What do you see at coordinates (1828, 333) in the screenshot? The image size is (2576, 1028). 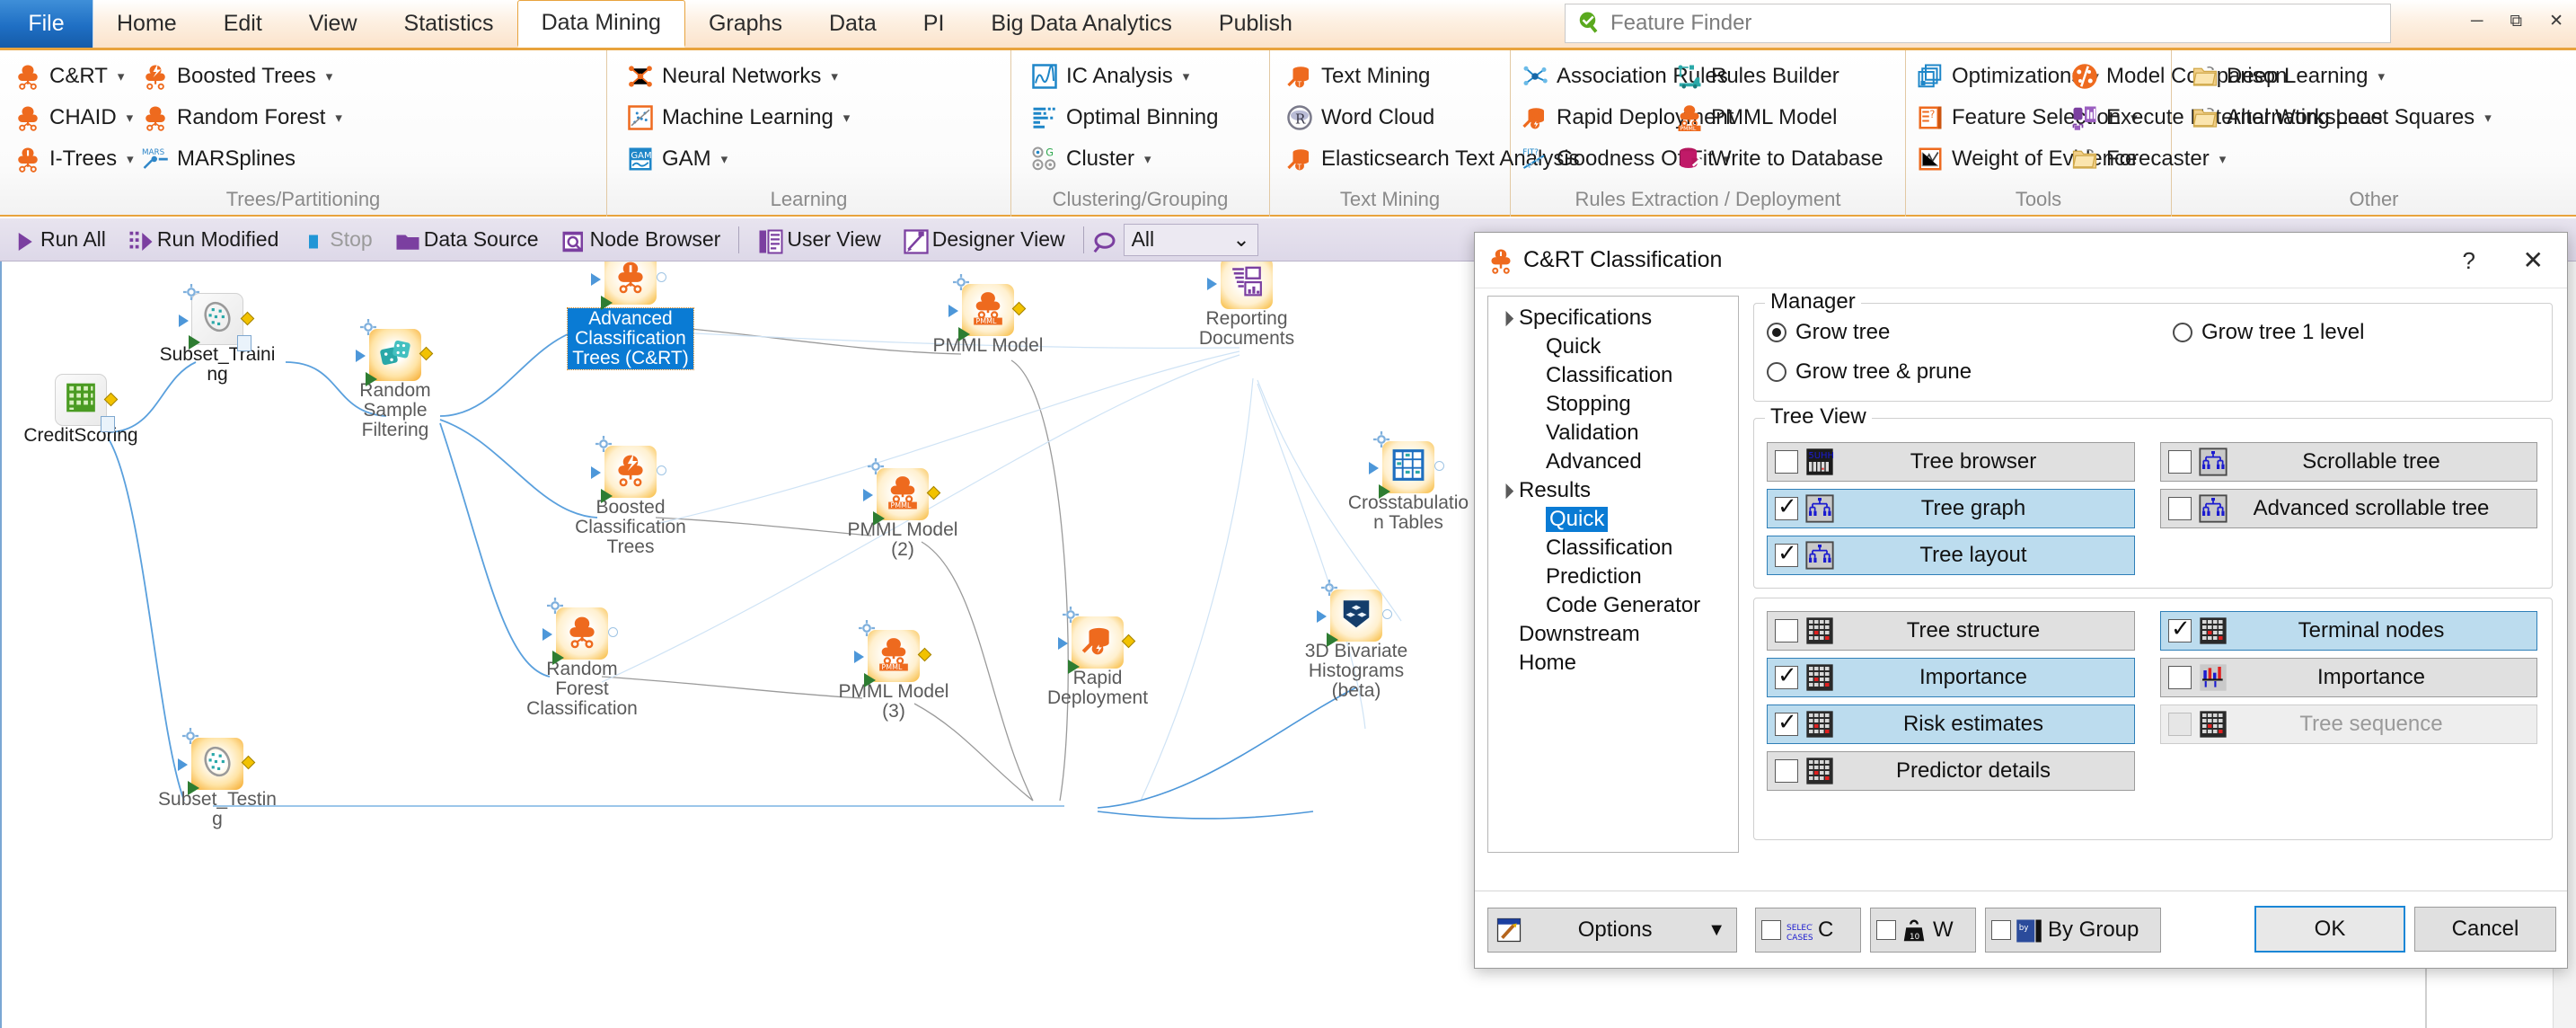 I see `radio-grow-tree: Grow tree` at bounding box center [1828, 333].